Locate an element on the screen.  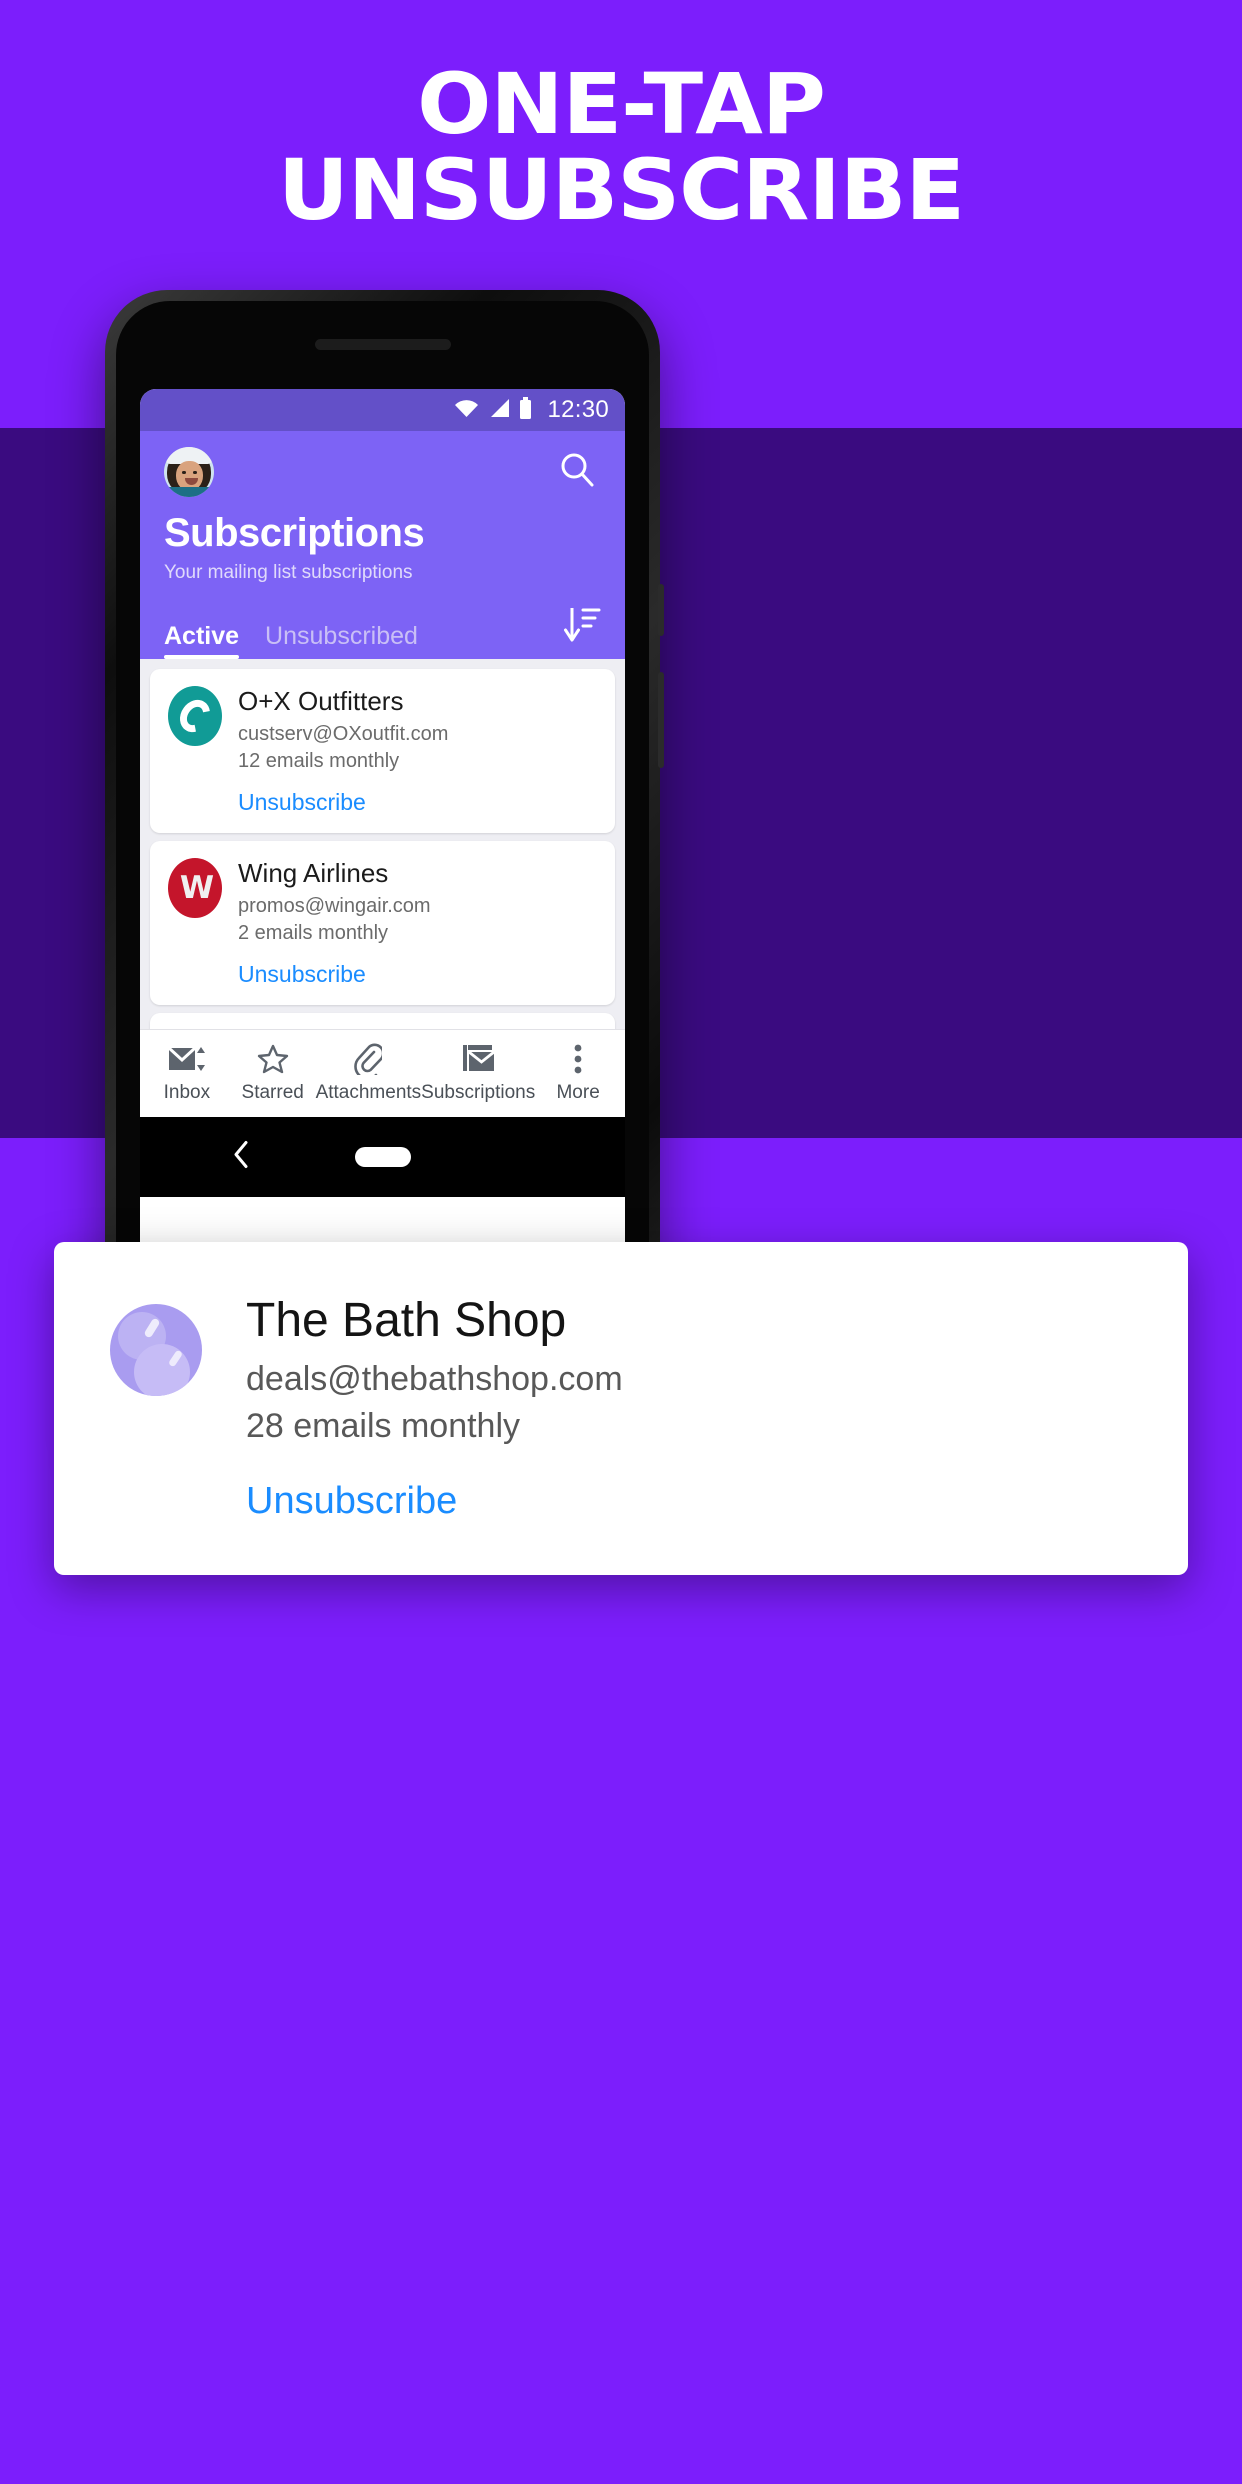
subscriptions-envelope-icon is located at coordinates (478, 1059).